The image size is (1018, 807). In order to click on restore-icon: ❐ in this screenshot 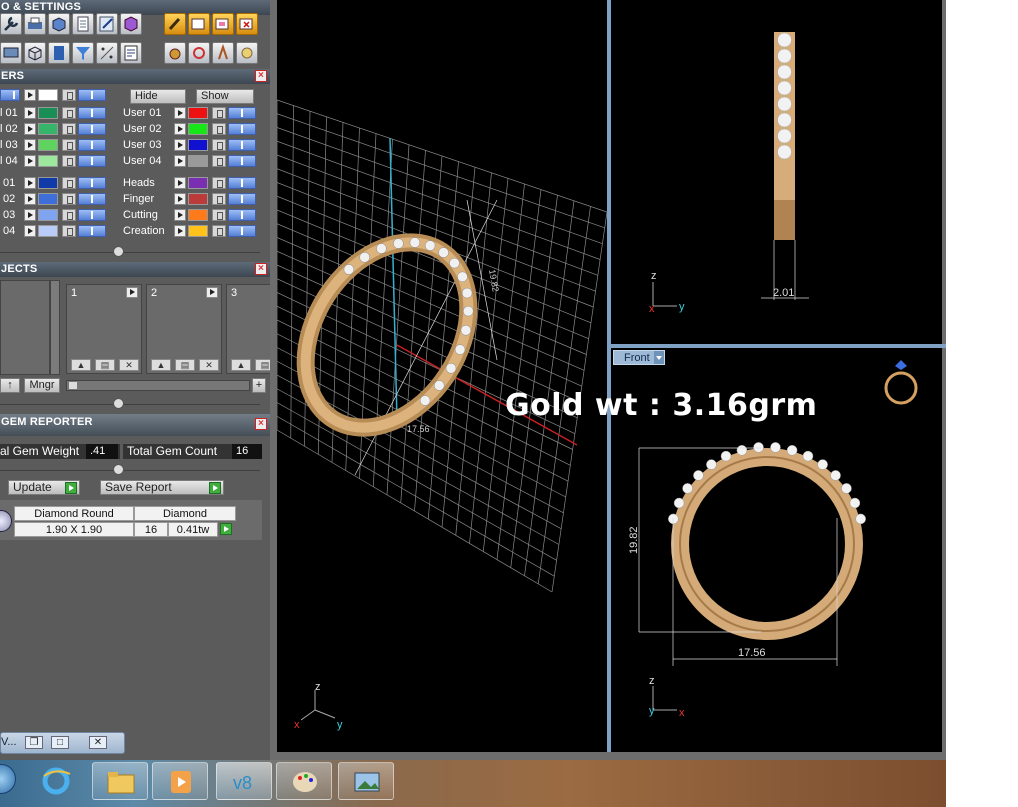, I will do `click(34, 742)`.